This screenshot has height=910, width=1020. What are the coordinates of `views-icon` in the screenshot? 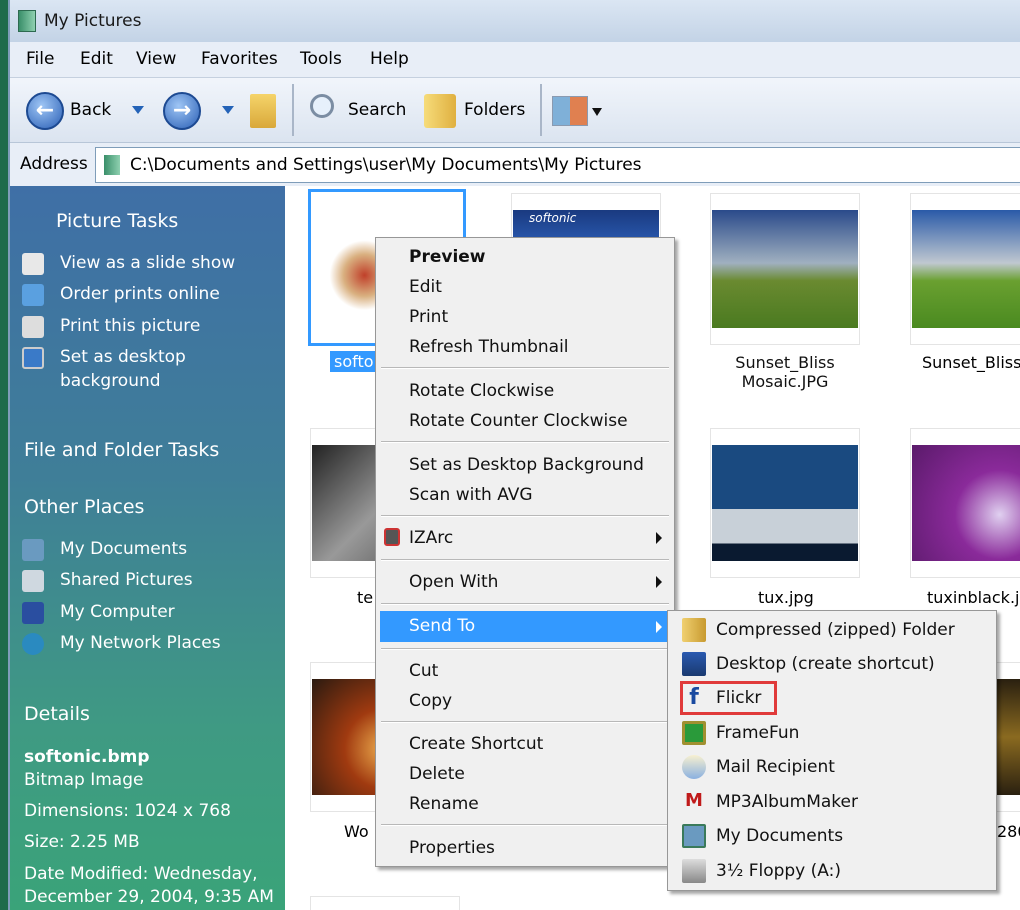 It's located at (570, 111).